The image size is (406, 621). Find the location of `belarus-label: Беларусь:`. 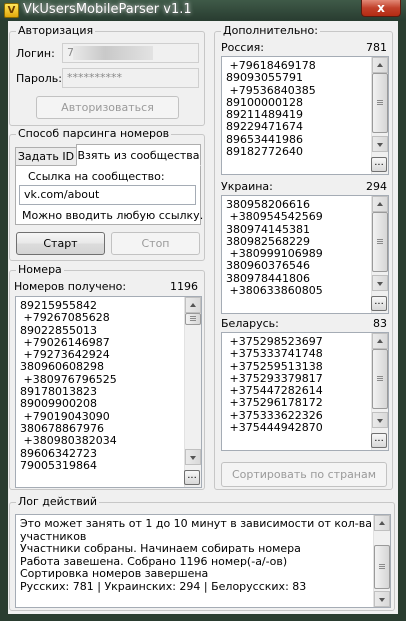

belarus-label: Беларусь: is located at coordinates (250, 323).